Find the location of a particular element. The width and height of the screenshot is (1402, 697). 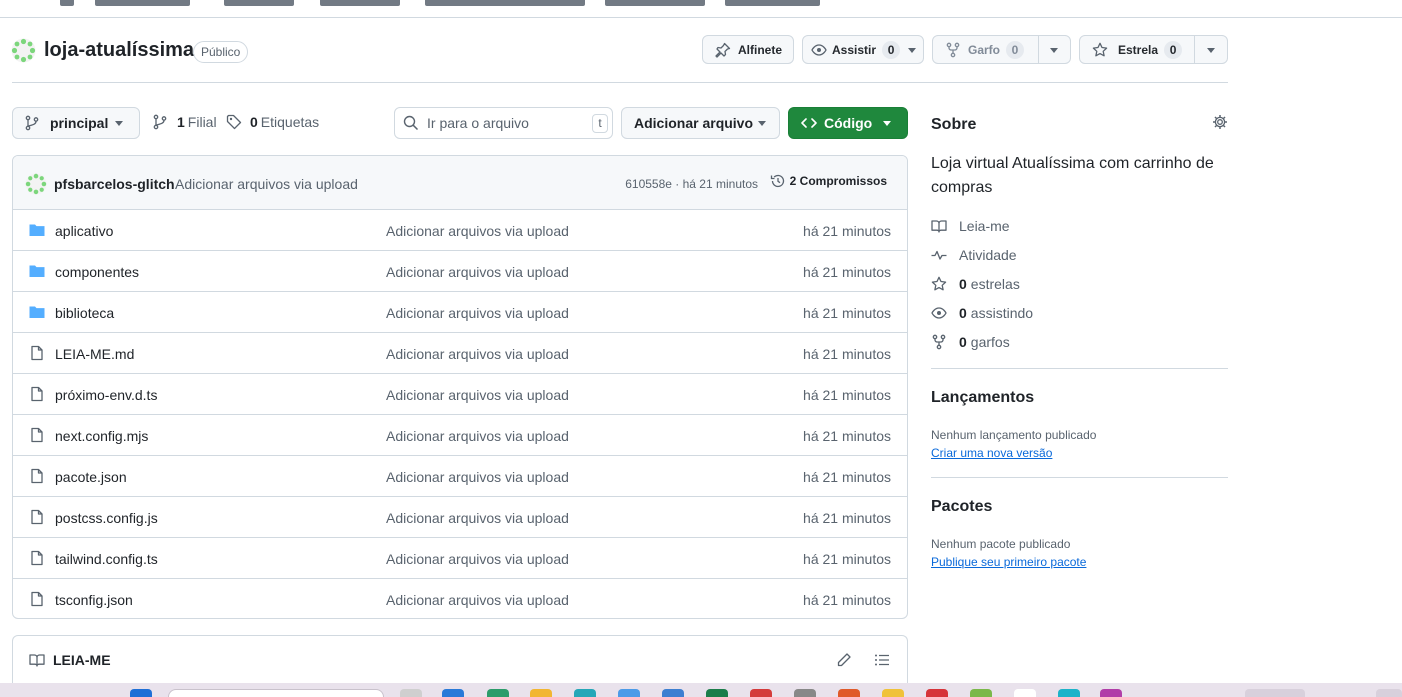

nav-tab-projects is located at coordinates (505, 3).